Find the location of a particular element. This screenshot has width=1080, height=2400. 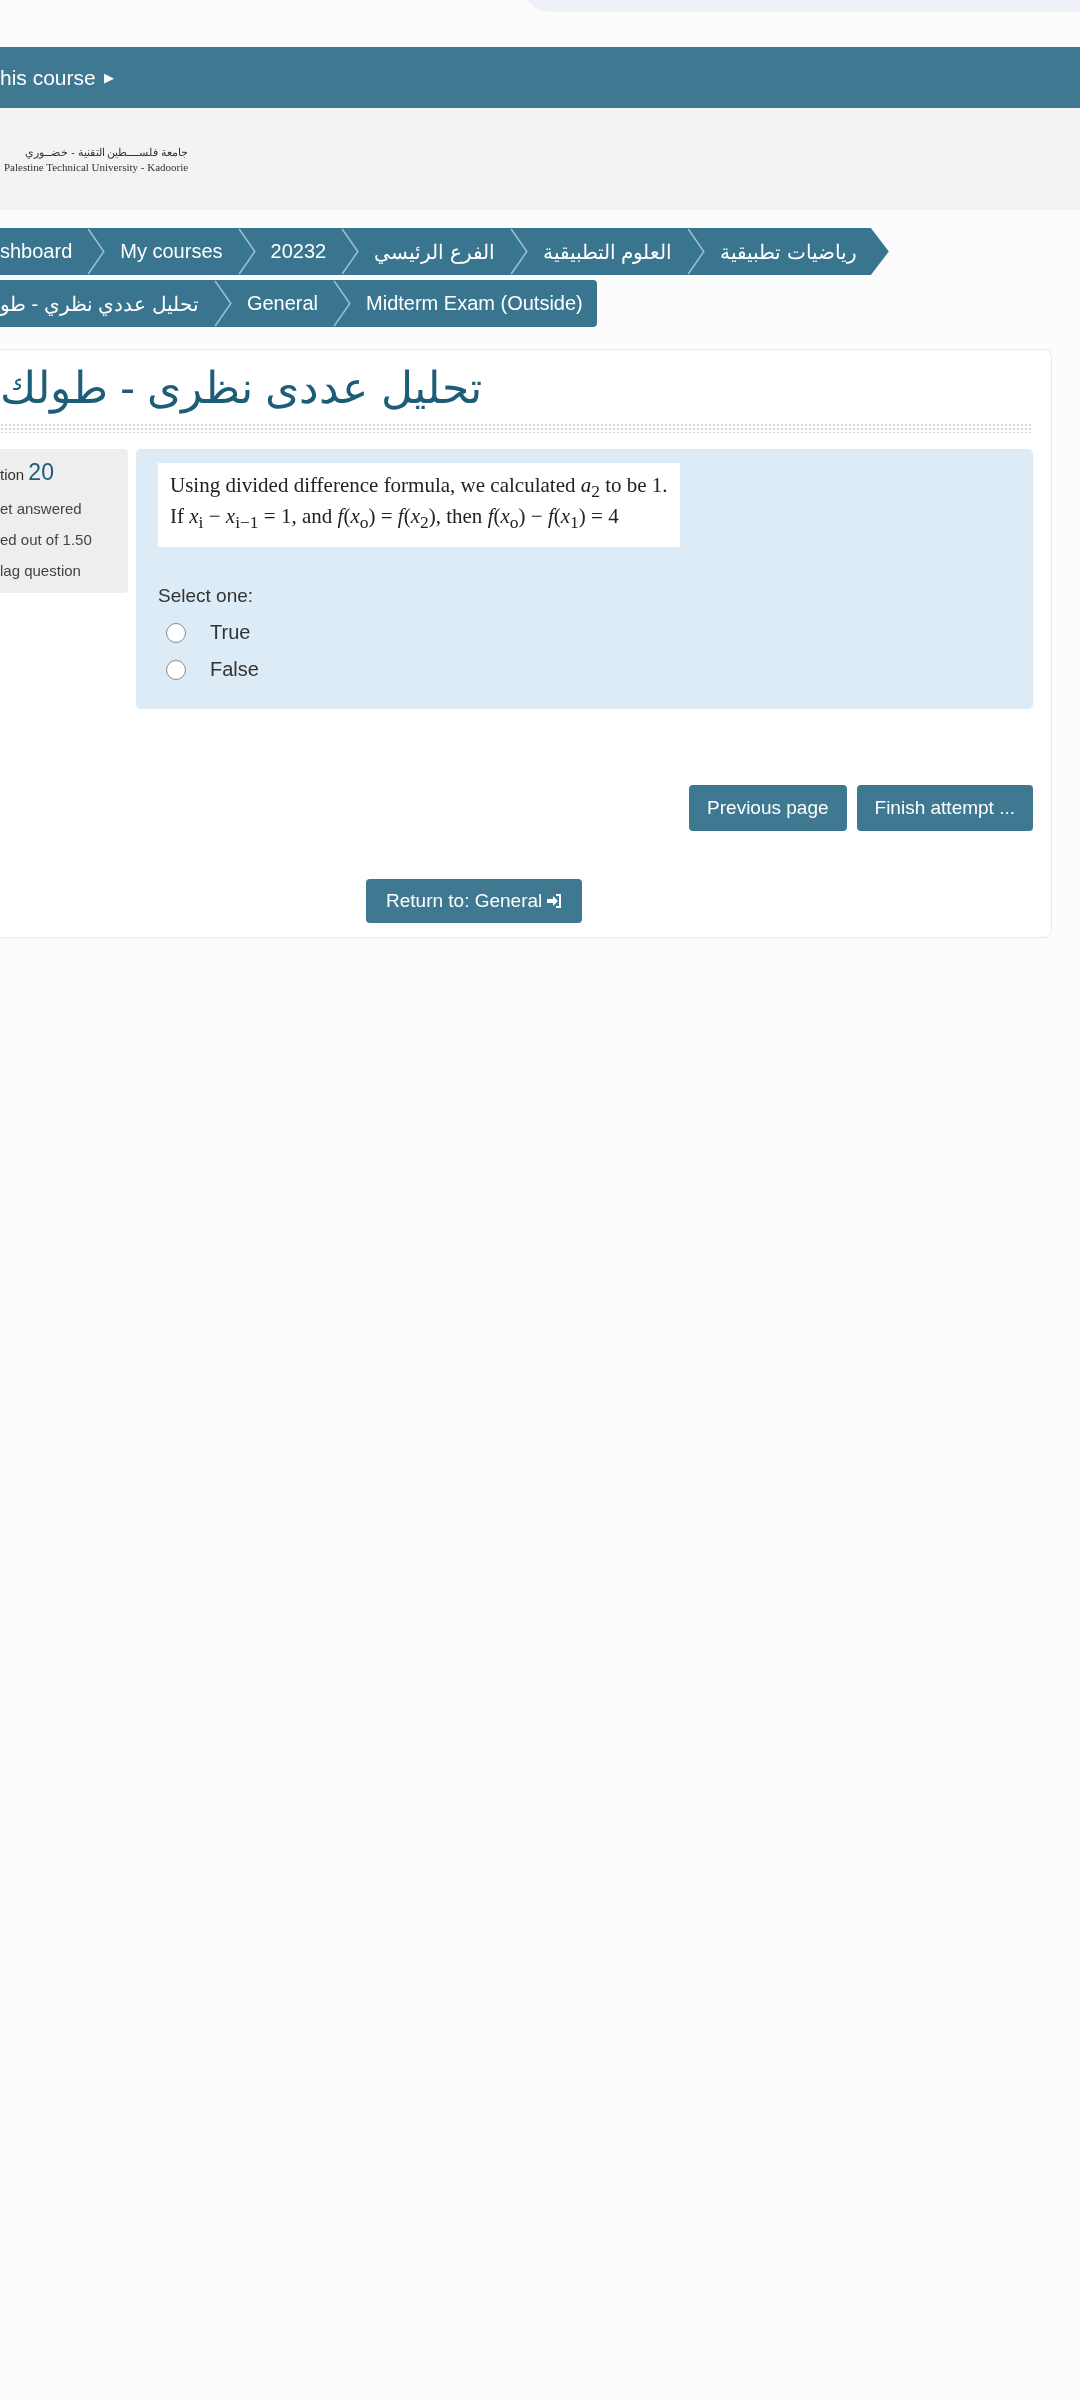

breadcrumb-link: My courses is located at coordinates (171, 251).